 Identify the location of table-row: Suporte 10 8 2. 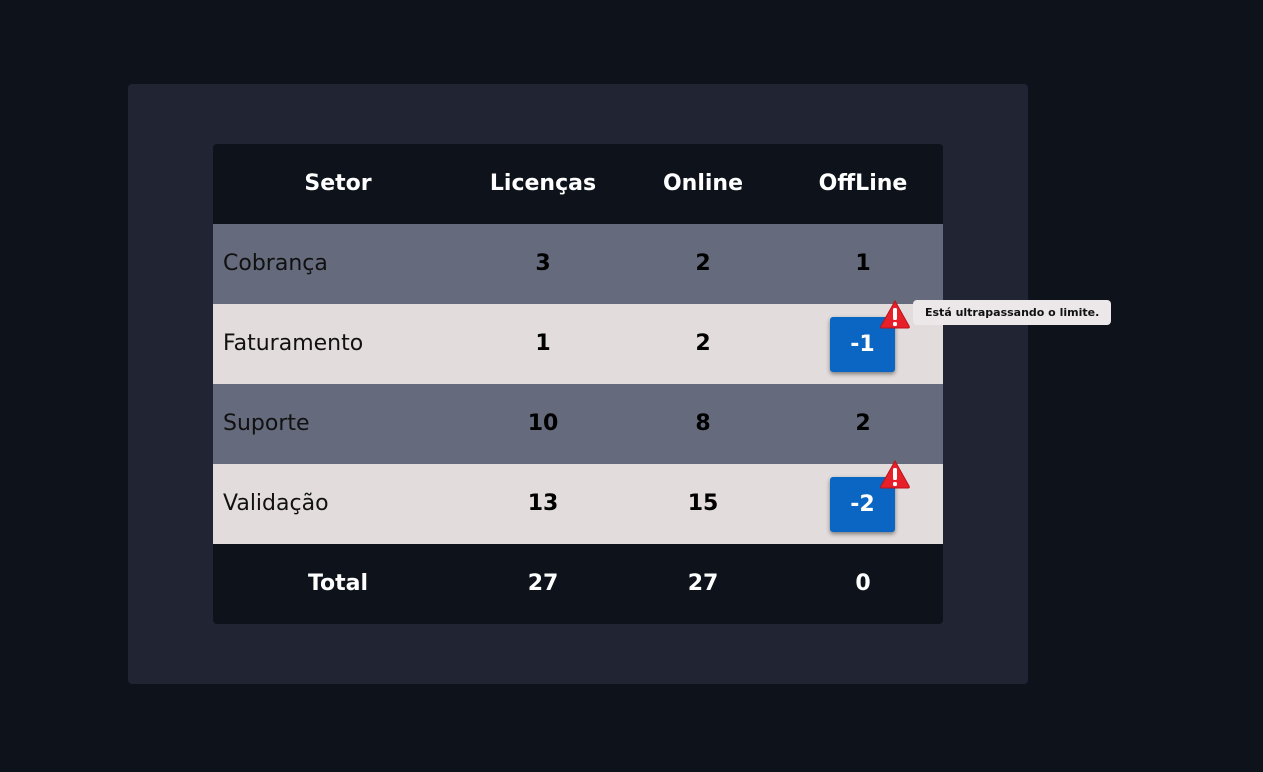
(578, 424).